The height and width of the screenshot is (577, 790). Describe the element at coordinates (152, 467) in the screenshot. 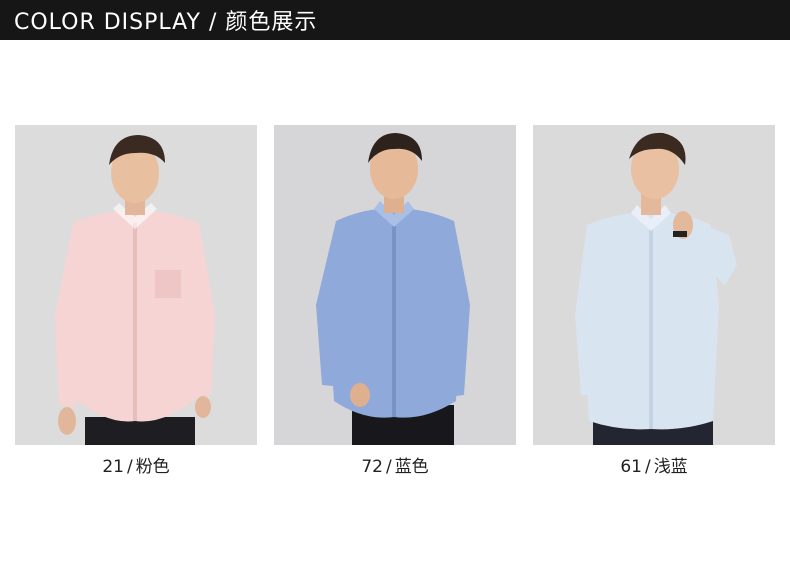

I see `color-name: 粉色` at that location.